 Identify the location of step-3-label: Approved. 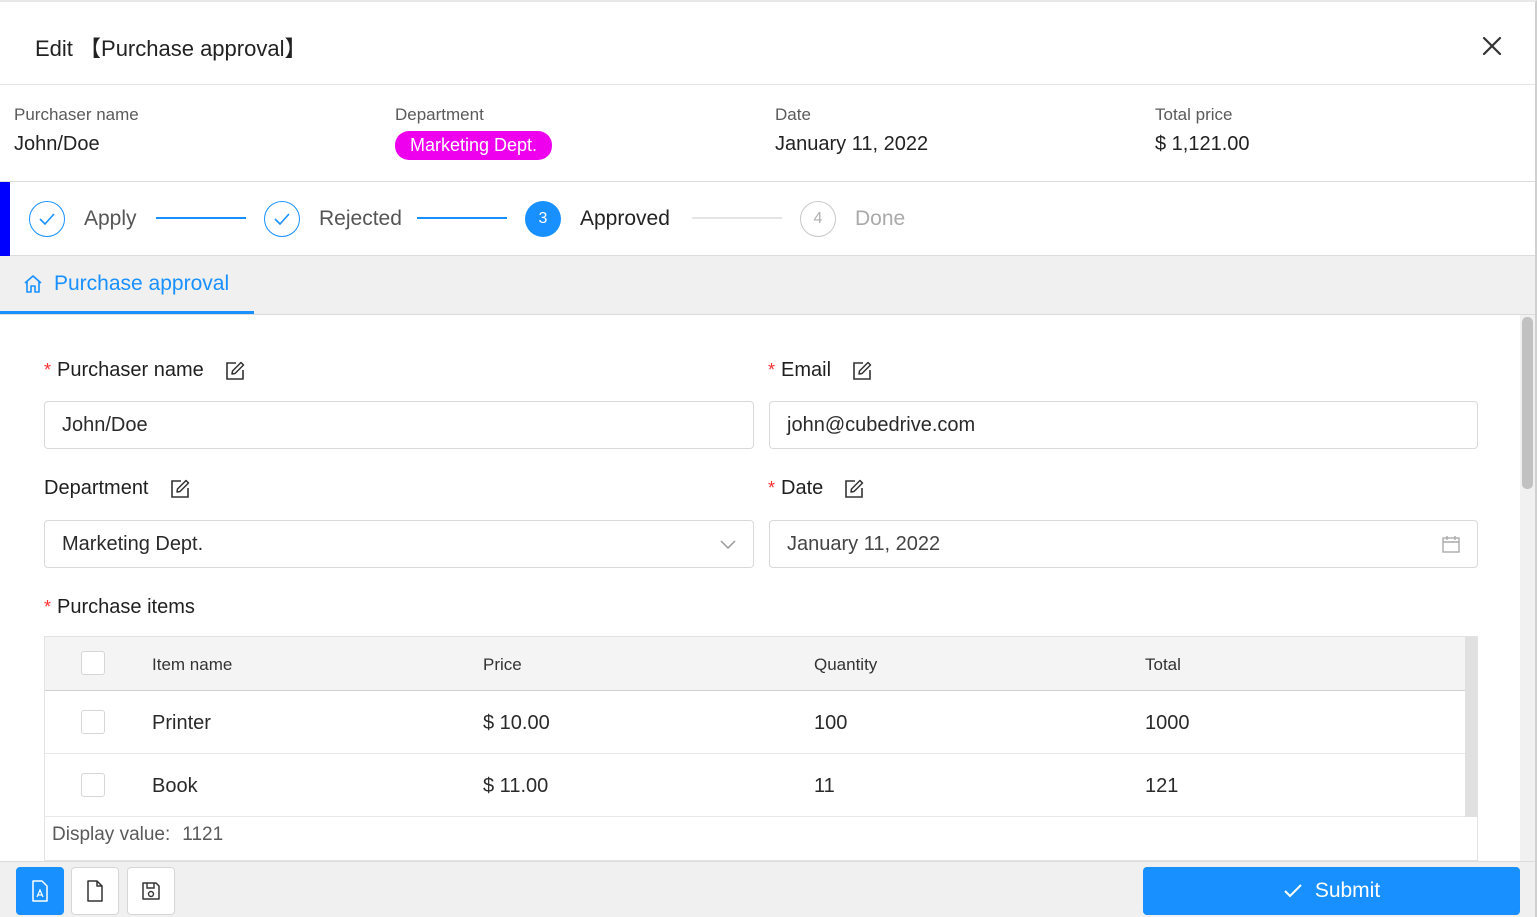
(625, 218).